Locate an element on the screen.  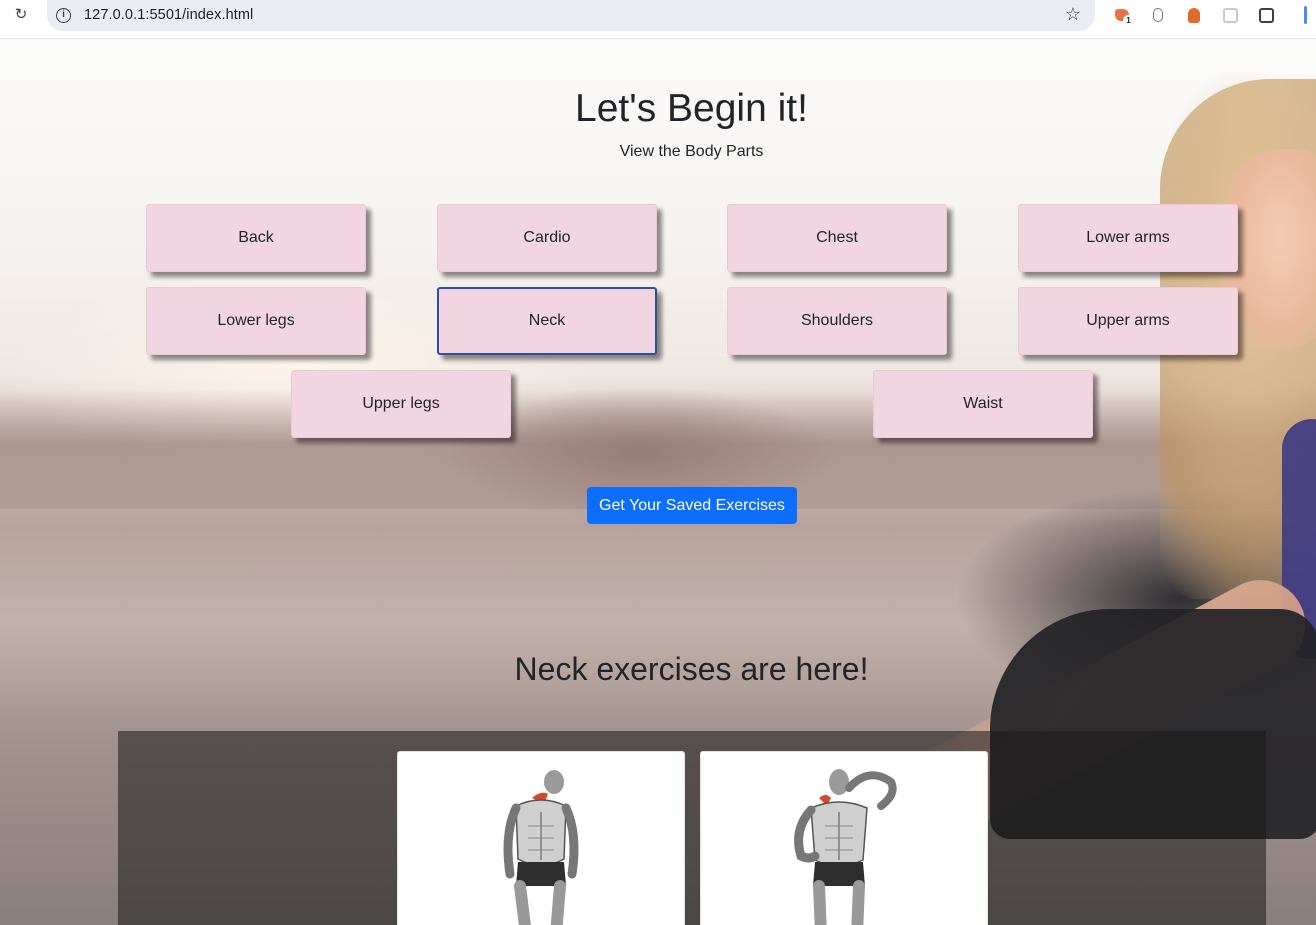
body-part-button-chest: Chest is located at coordinates (837, 238).